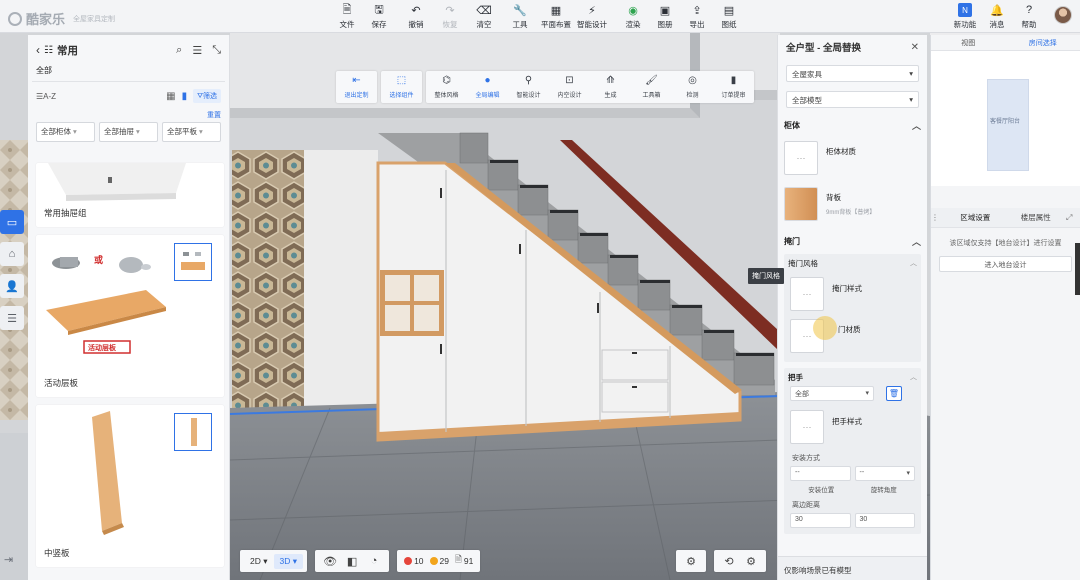 Image resolution: width=1080 pixels, height=580 pixels. Describe the element at coordinates (852, 490) in the screenshot. I see `install-captions: 安装位置 旋转角度` at that location.